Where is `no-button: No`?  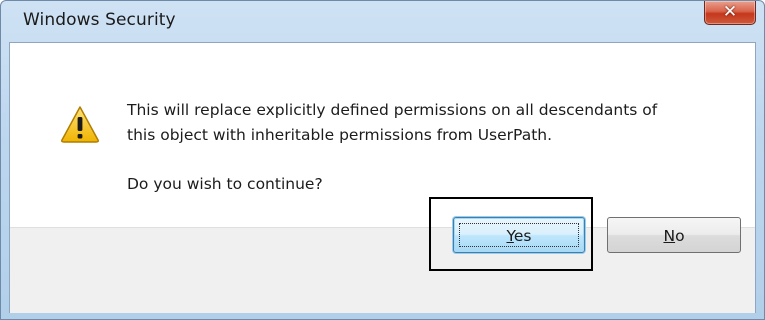 no-button: No is located at coordinates (674, 235).